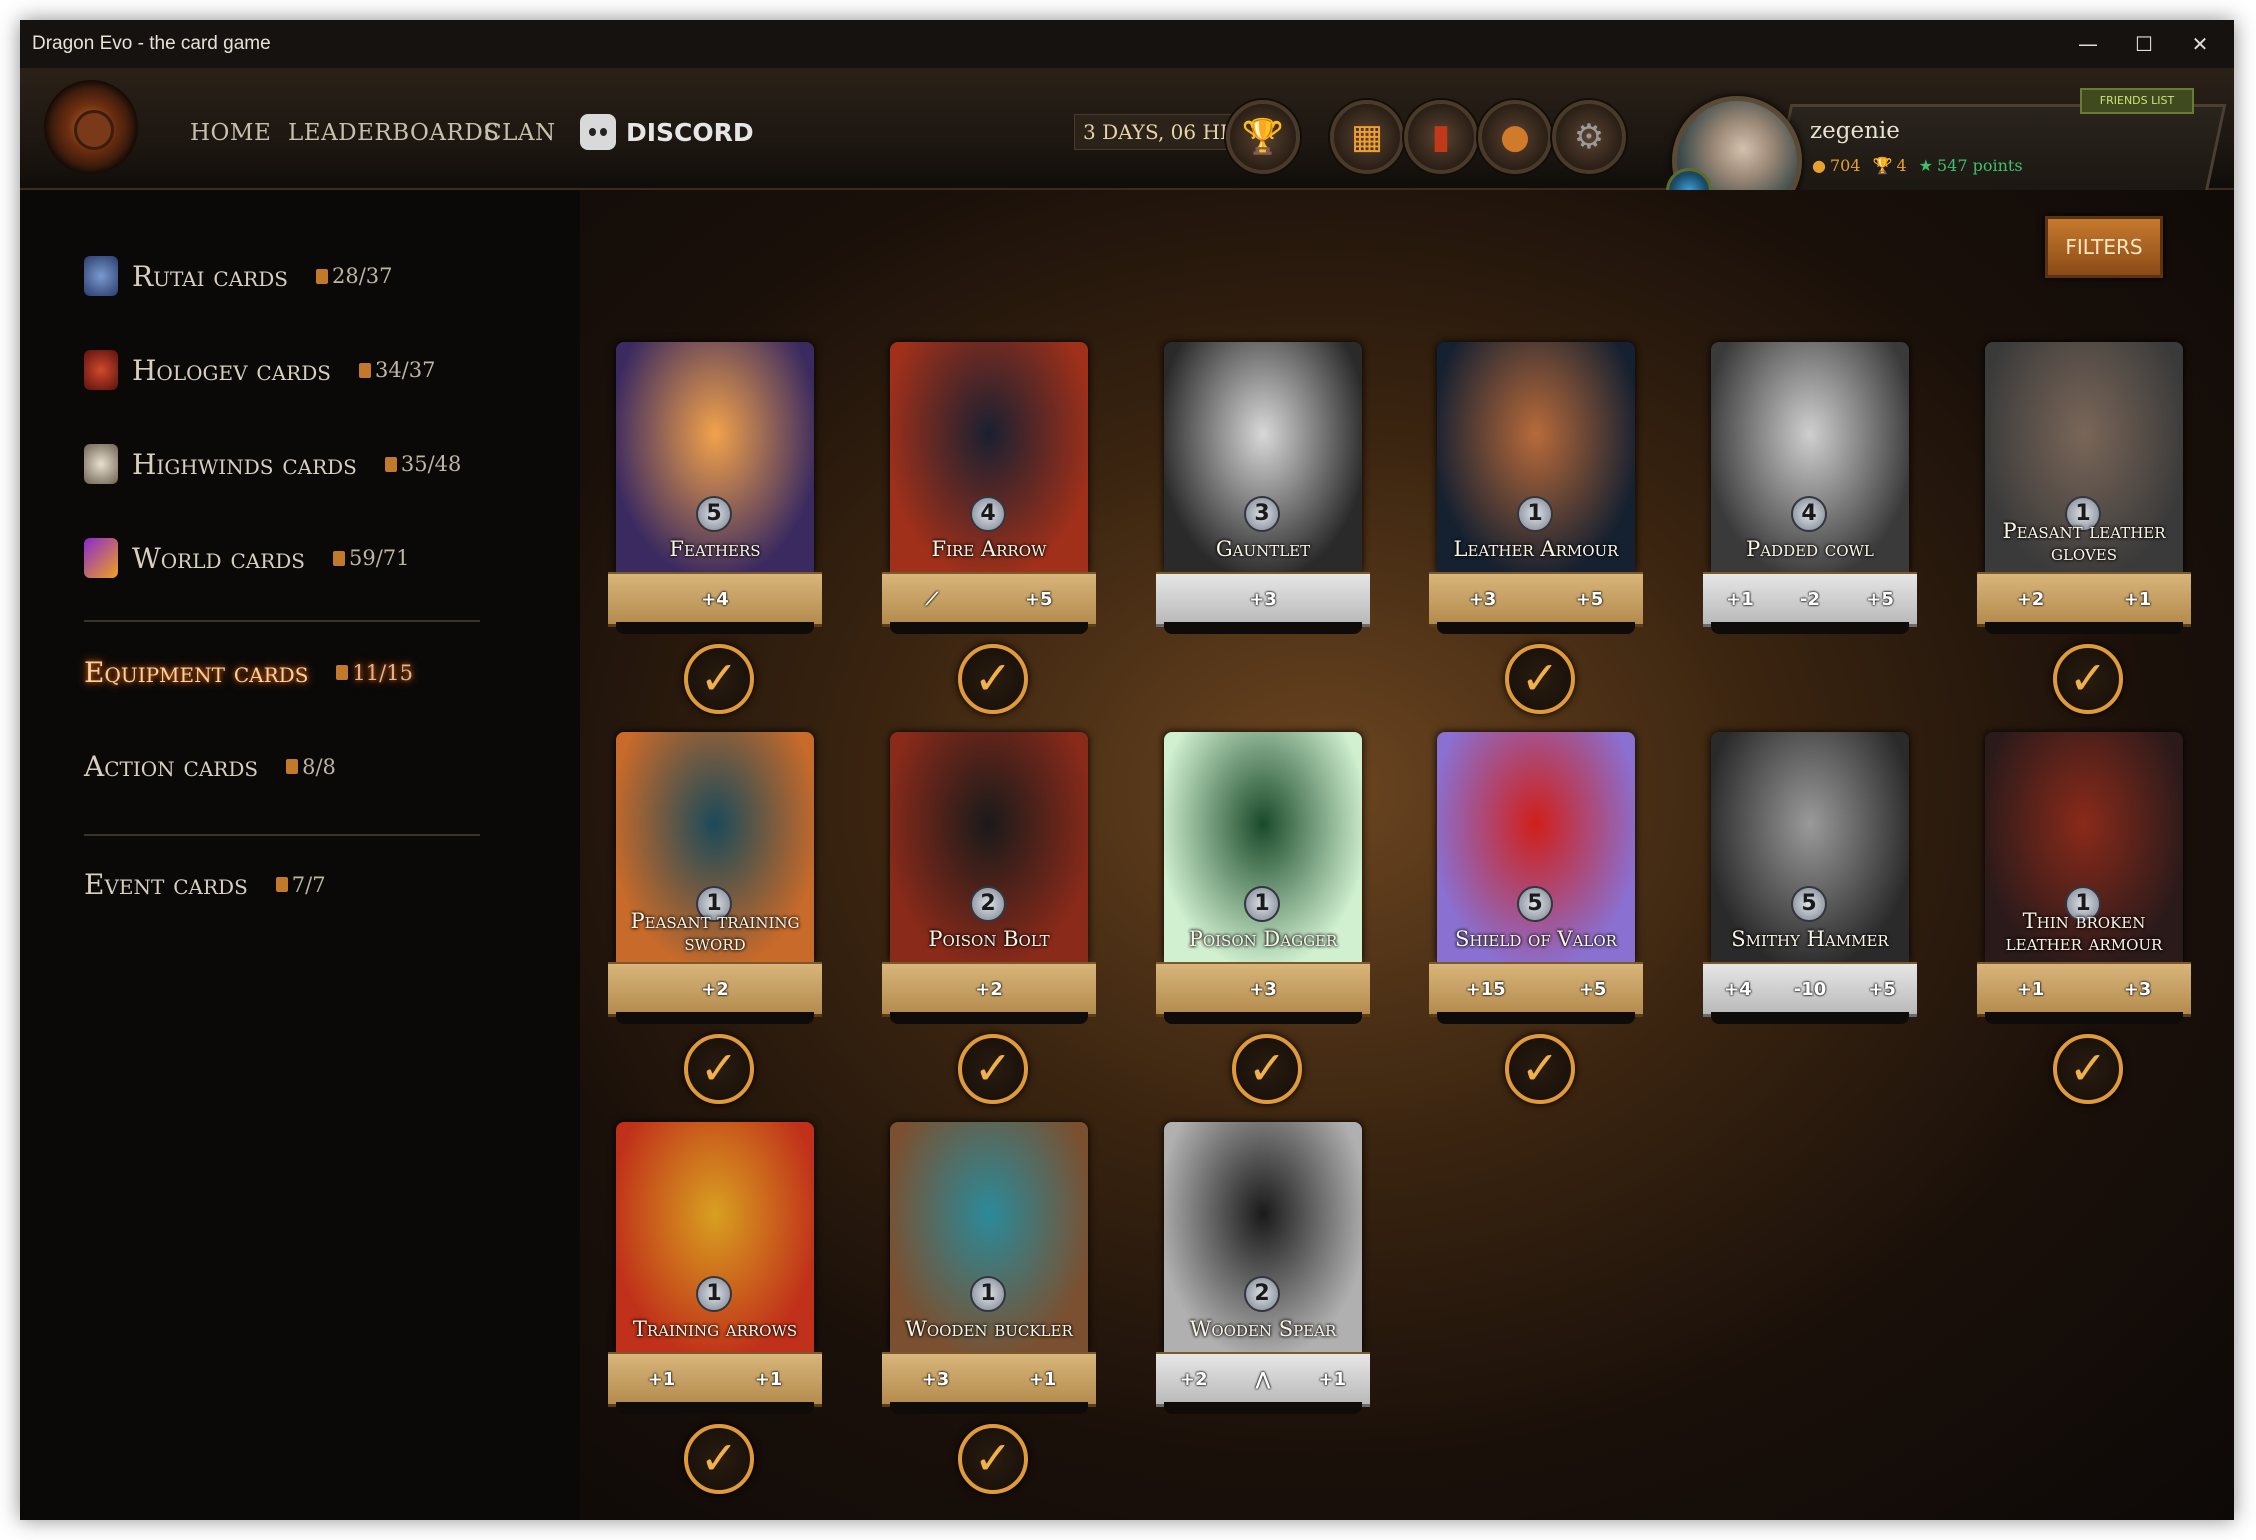  What do you see at coordinates (1890, 165) in the screenshot?
I see `trophies-stat: 🏆 4` at bounding box center [1890, 165].